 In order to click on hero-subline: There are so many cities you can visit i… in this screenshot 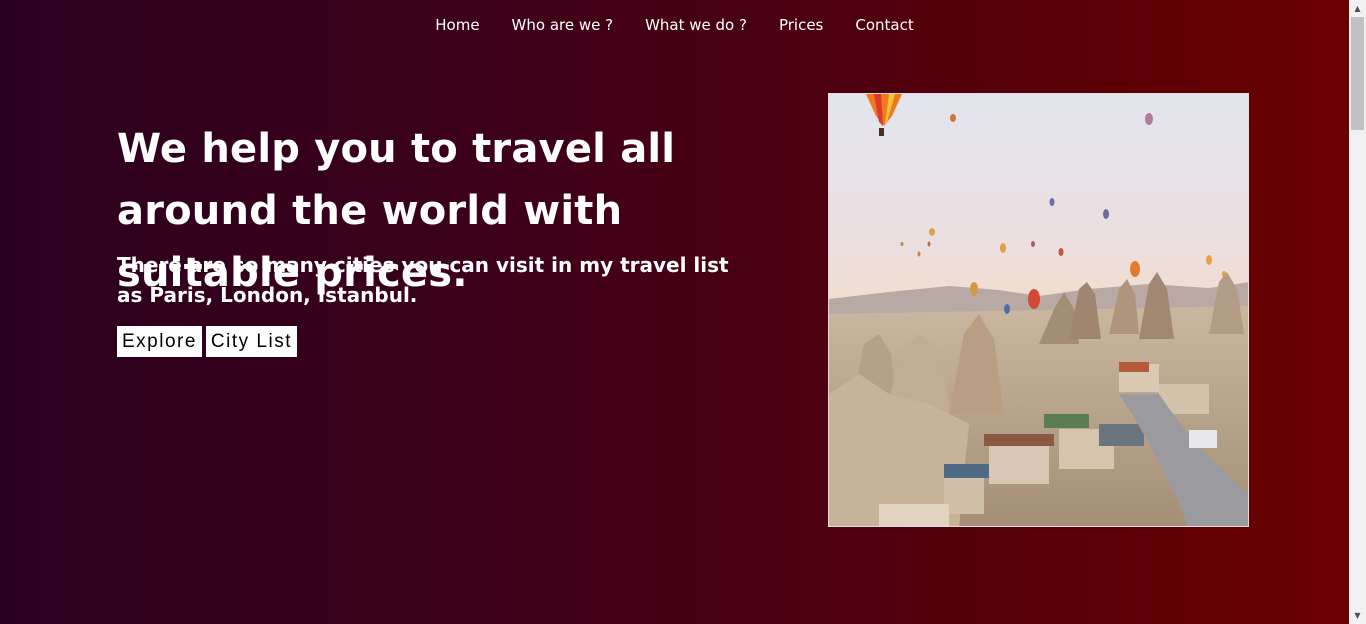, I will do `click(423, 280)`.